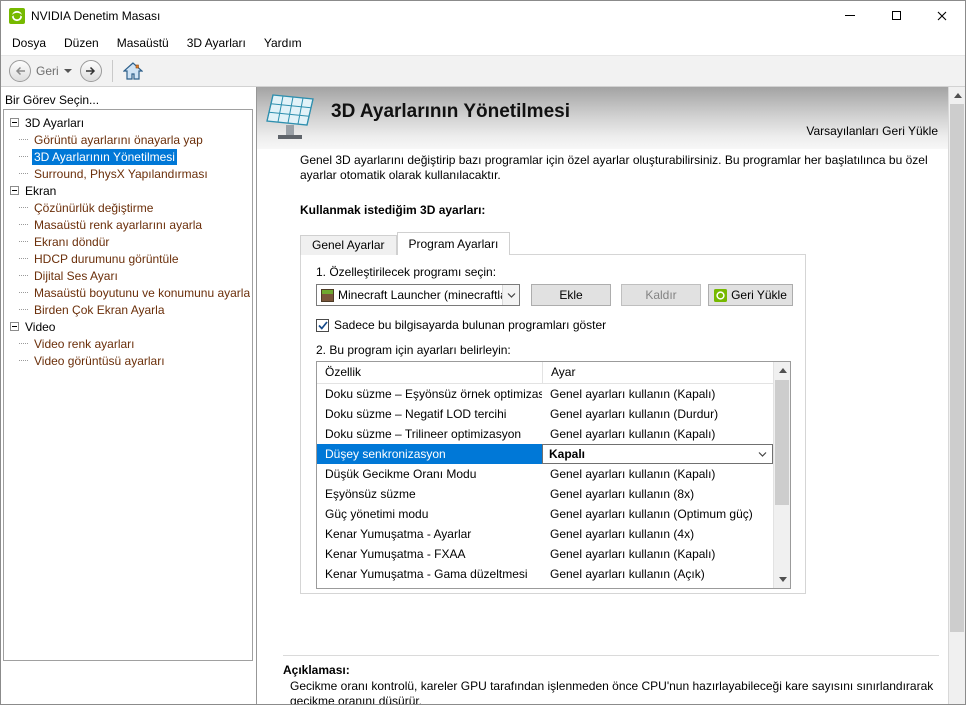 Image resolution: width=966 pixels, height=705 pixels. I want to click on home-button, so click(132, 71).